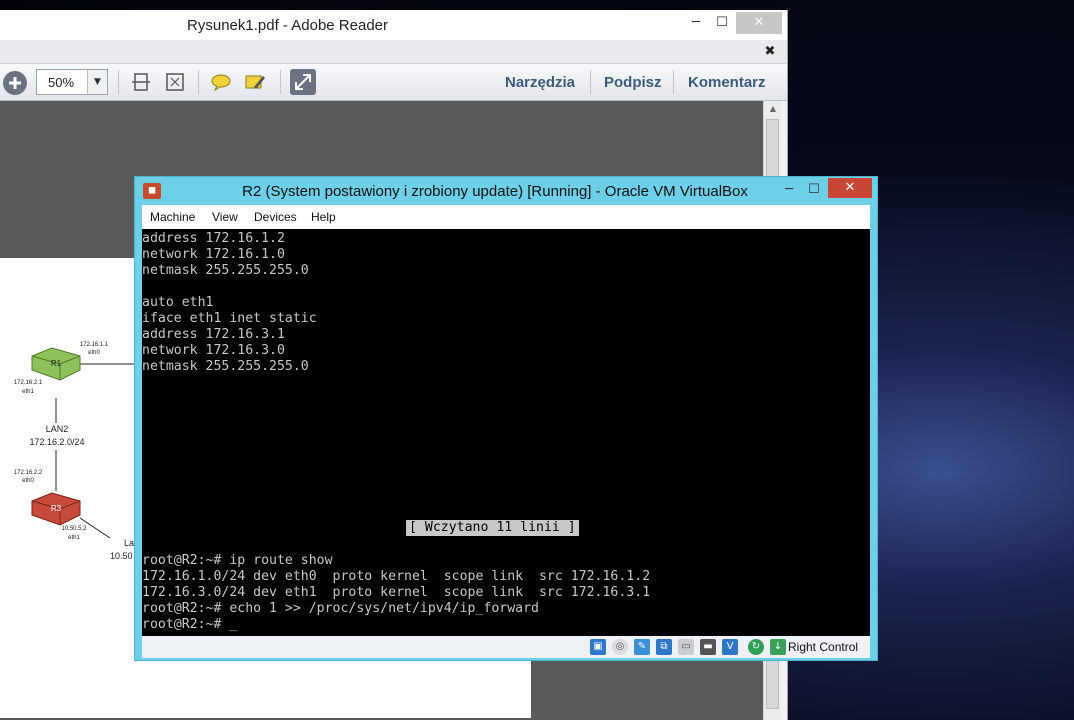 The width and height of the screenshot is (1074, 720). I want to click on menu-machine: Machine, so click(172, 217).